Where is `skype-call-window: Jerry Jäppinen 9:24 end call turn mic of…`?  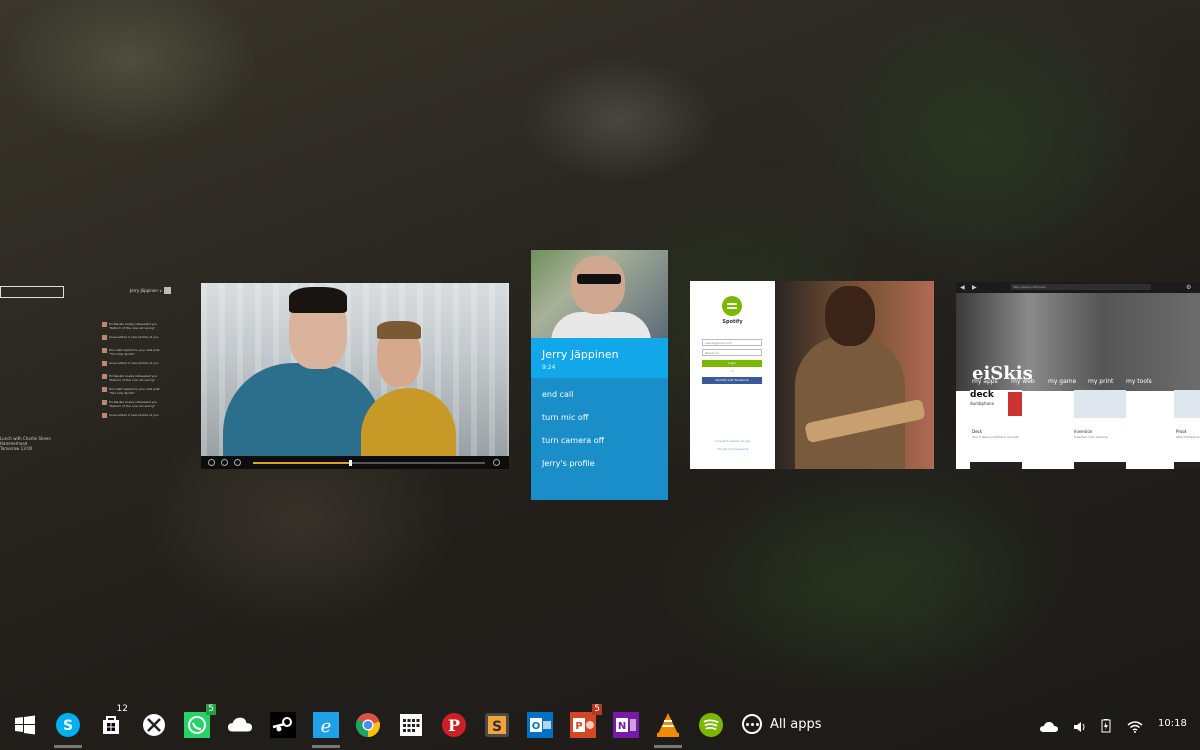
skype-call-window: Jerry Jäppinen 9:24 end call turn mic of… is located at coordinates (599, 375).